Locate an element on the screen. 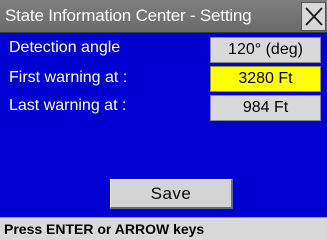 This screenshot has height=240, width=327. status-bar: Press ENTER or ARROW keys is located at coordinates (163, 228).